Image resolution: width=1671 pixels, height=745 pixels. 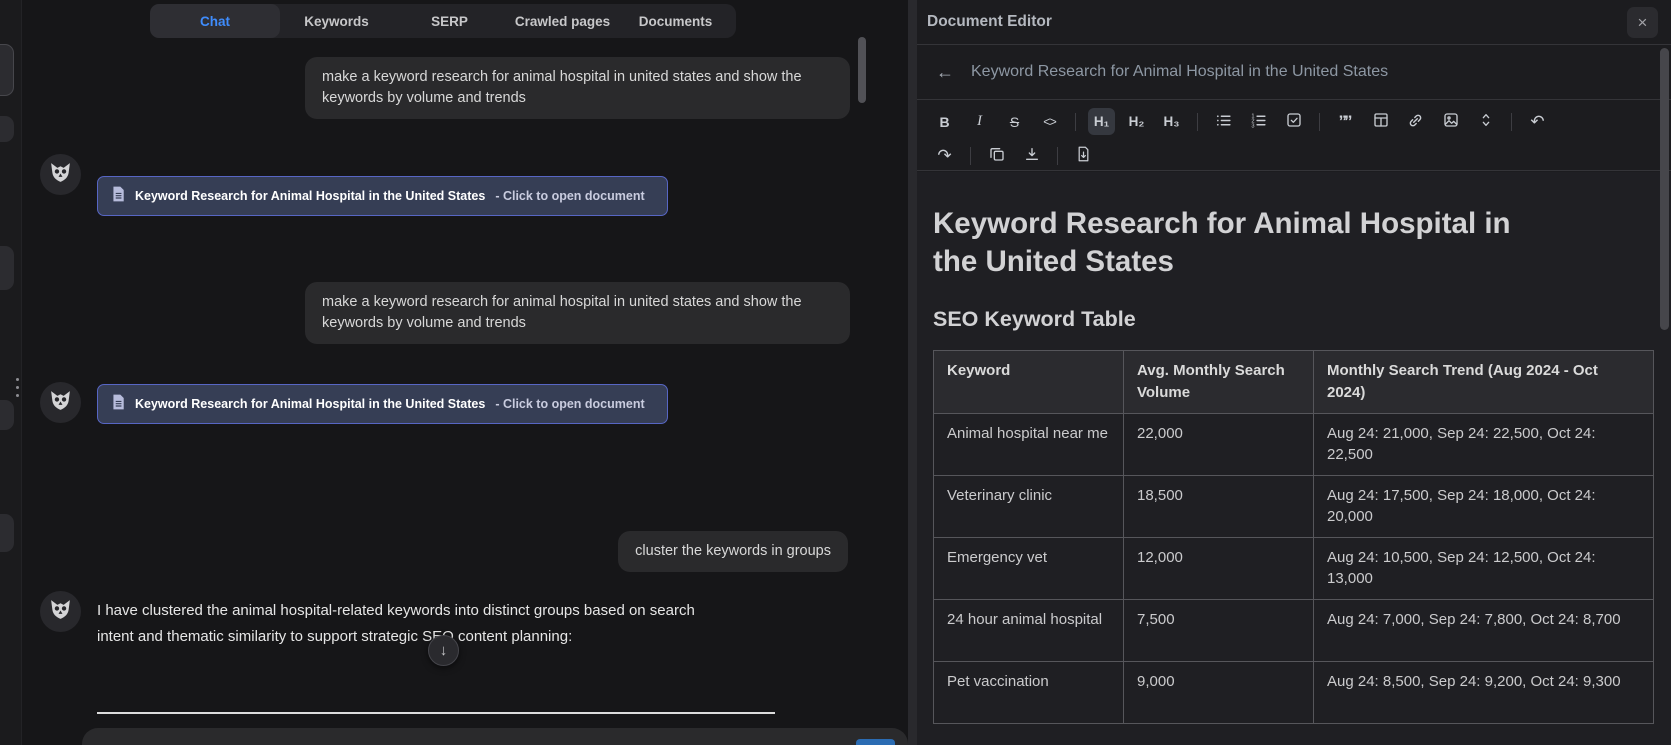 I want to click on tab-keywords: Keywords, so click(x=336, y=21).